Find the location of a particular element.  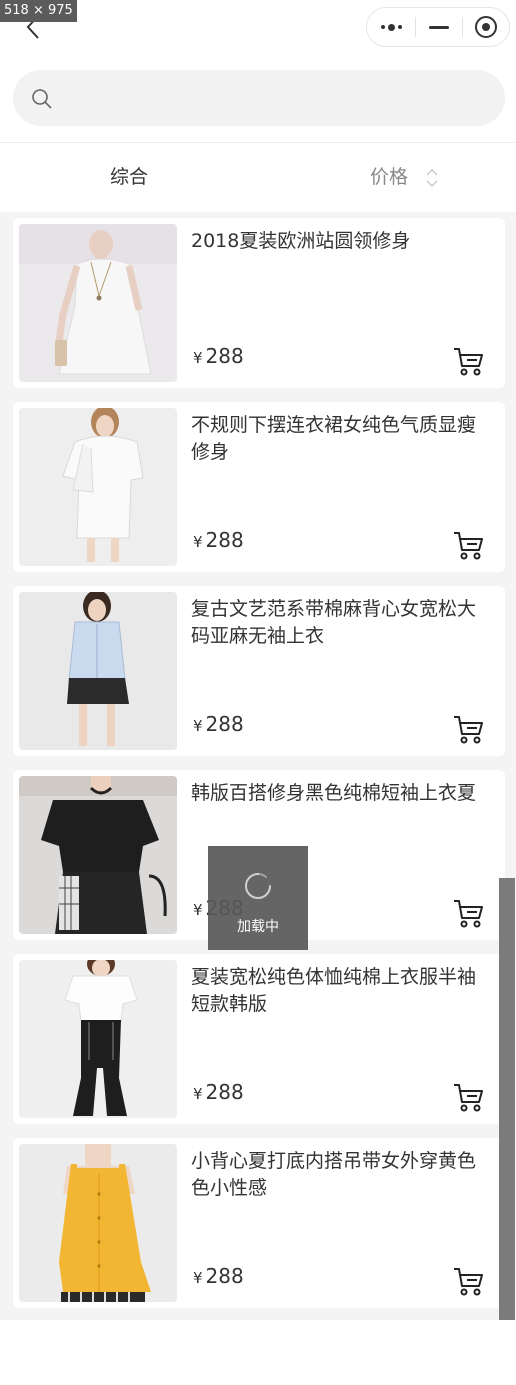

spinner-icon is located at coordinates (258, 885).